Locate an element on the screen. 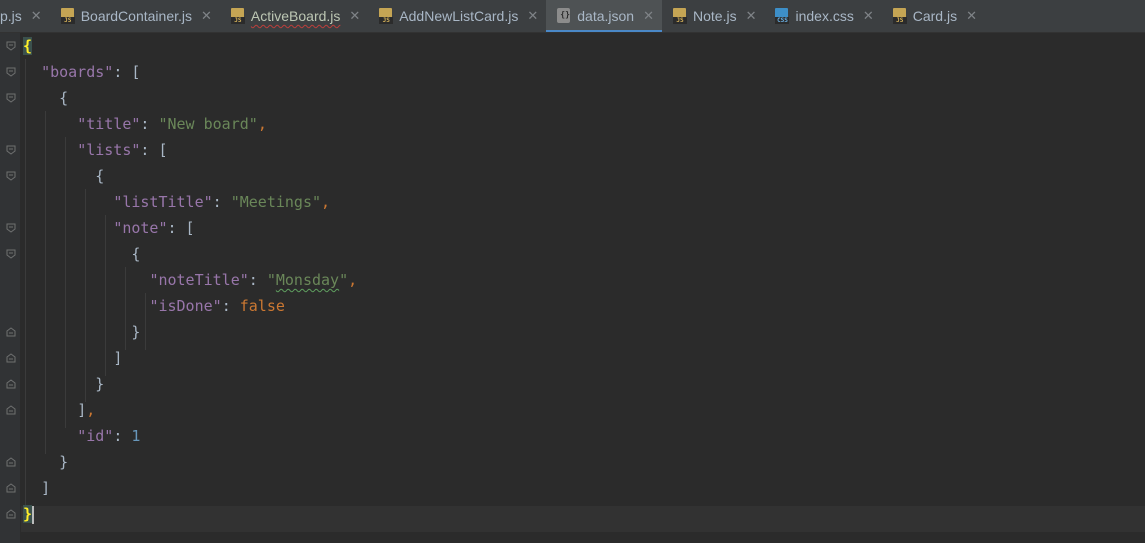 The height and width of the screenshot is (543, 1145). tab-p-js: p.js ✕ is located at coordinates (25, 16).